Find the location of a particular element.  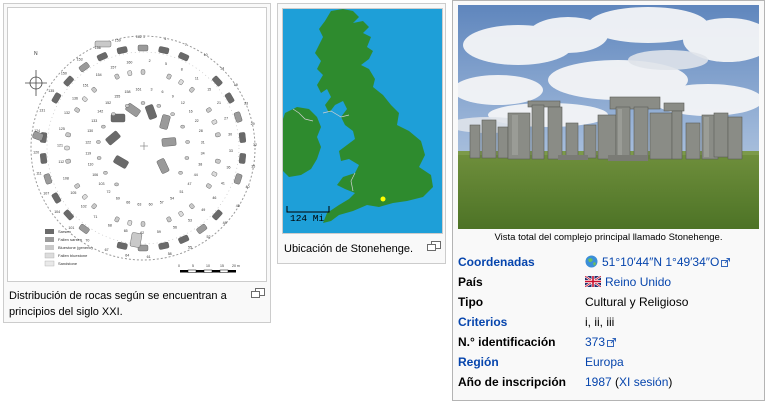

legend-label: Bluestone (generic) is located at coordinates (75, 247).